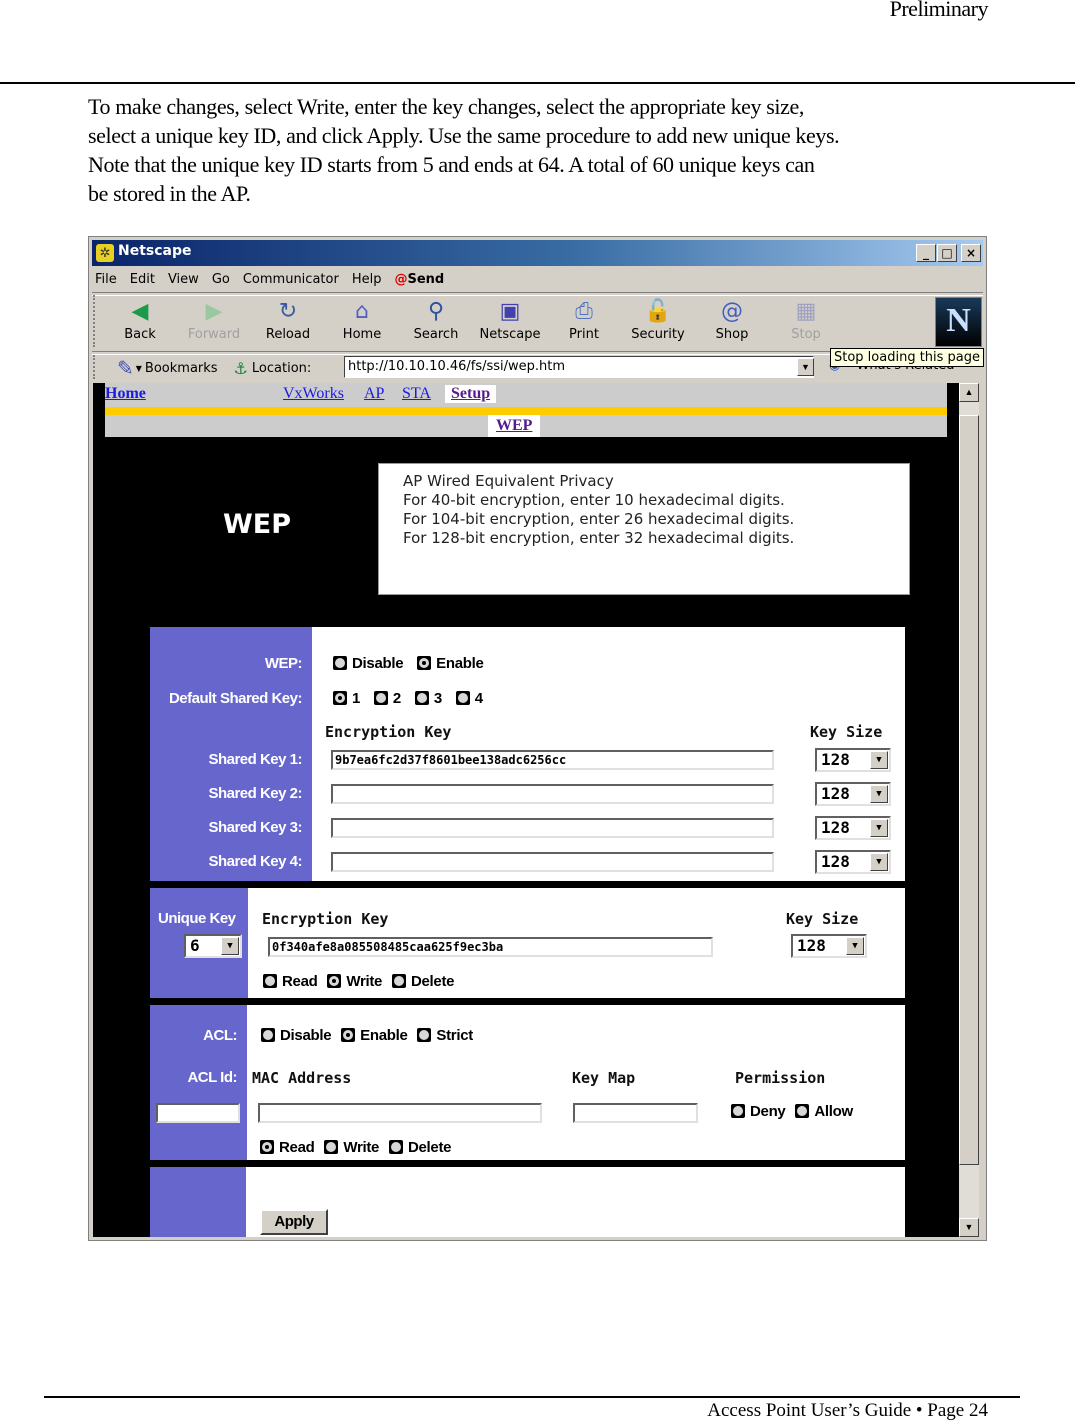 This screenshot has width=1075, height=1424. I want to click on shared-key-1-input: 9b7ea6fc2d37f8601bee138adc6256cc, so click(552, 760).